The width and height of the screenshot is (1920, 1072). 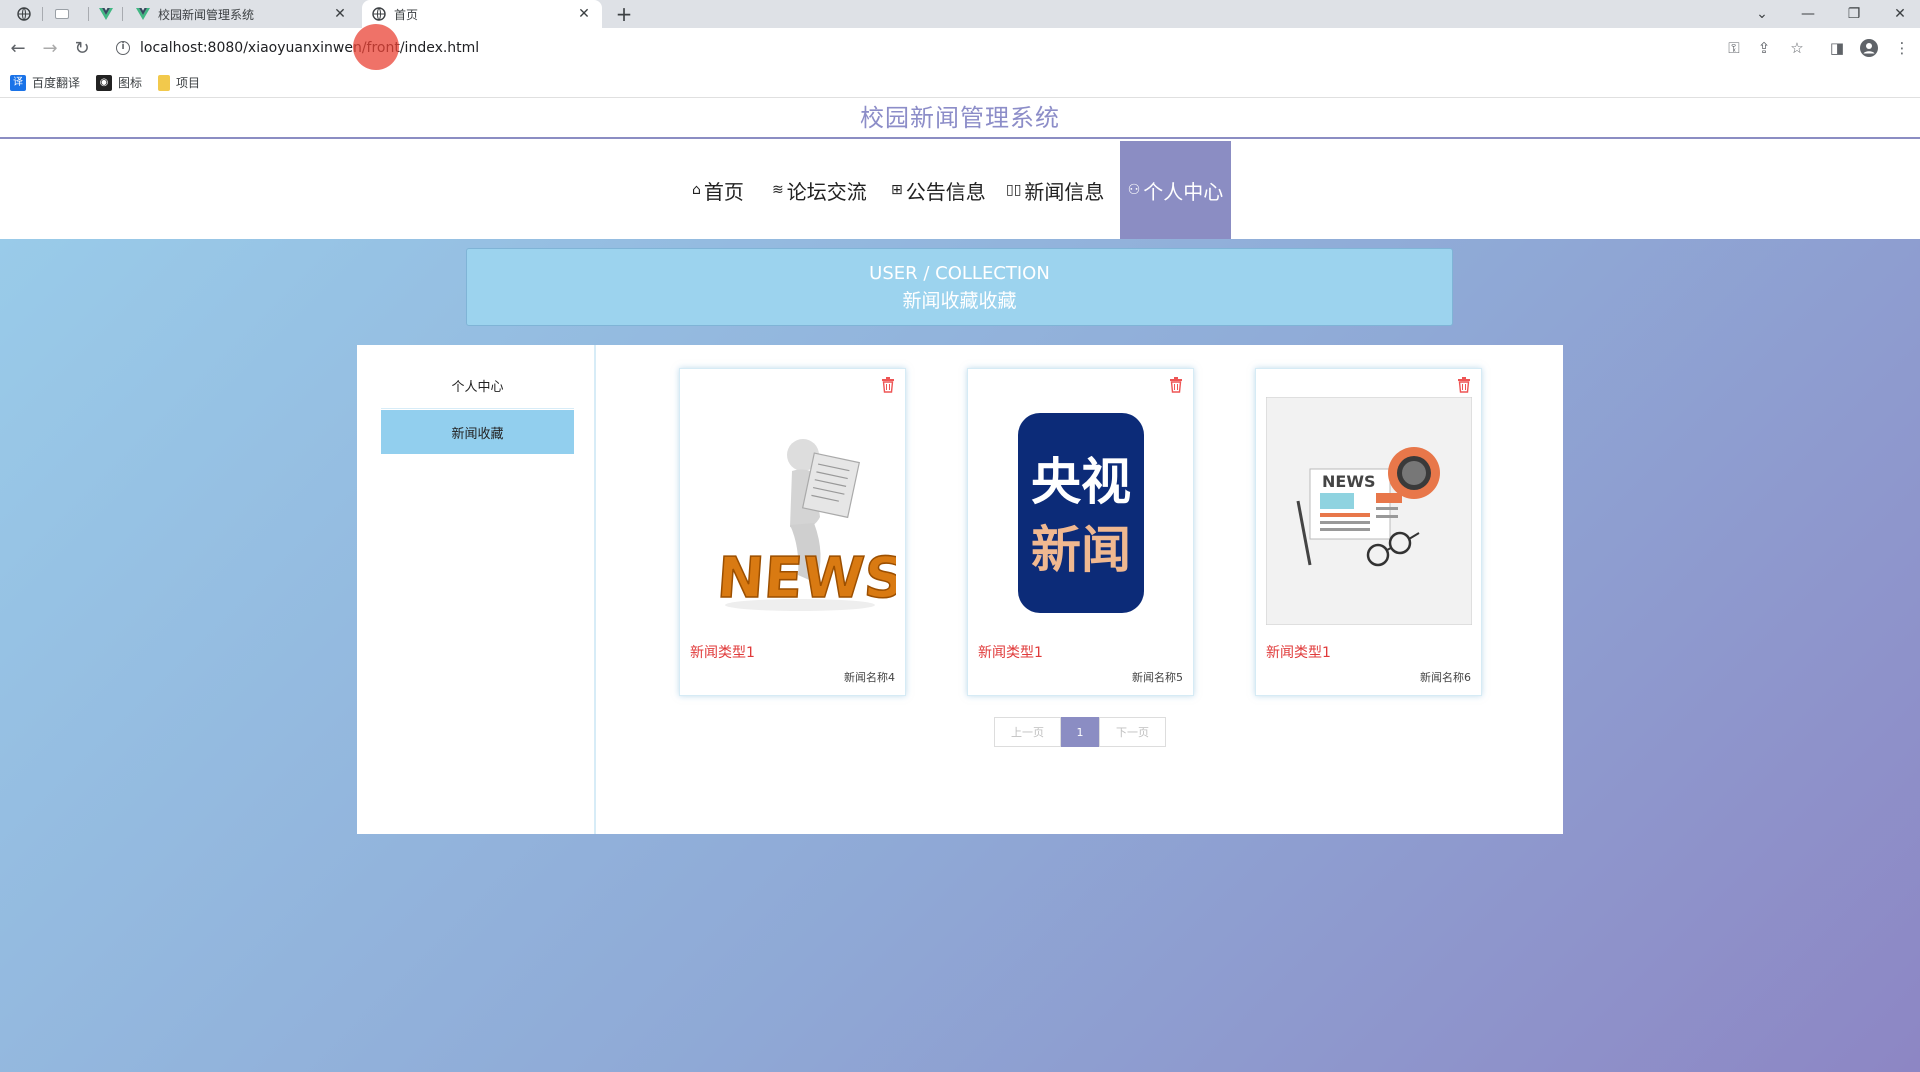 I want to click on svg-text: 央视, so click(x=1081, y=482).